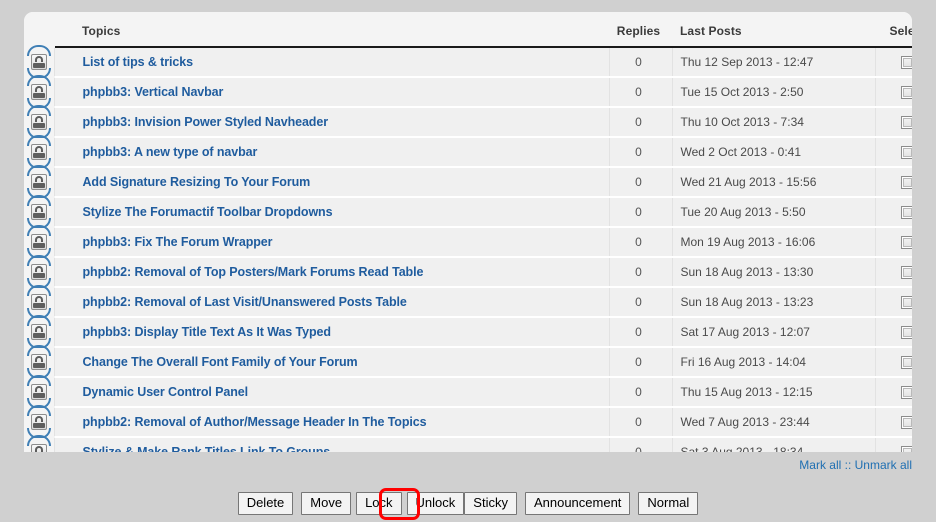 The image size is (936, 522). What do you see at coordinates (208, 212) in the screenshot?
I see `topic-title-link: Stylize The Forumactif Toolbar Dropdowns` at bounding box center [208, 212].